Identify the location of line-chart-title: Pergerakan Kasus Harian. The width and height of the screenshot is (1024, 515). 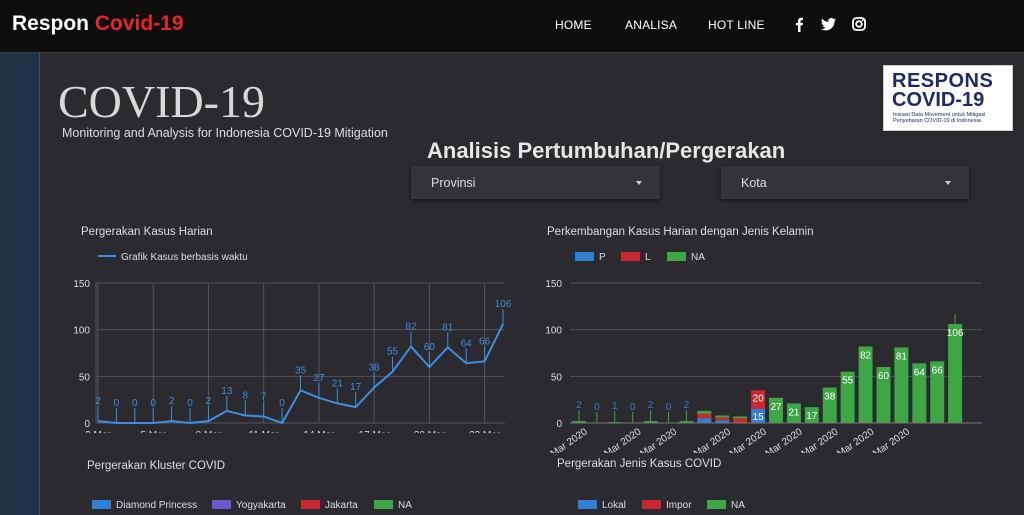
(147, 232).